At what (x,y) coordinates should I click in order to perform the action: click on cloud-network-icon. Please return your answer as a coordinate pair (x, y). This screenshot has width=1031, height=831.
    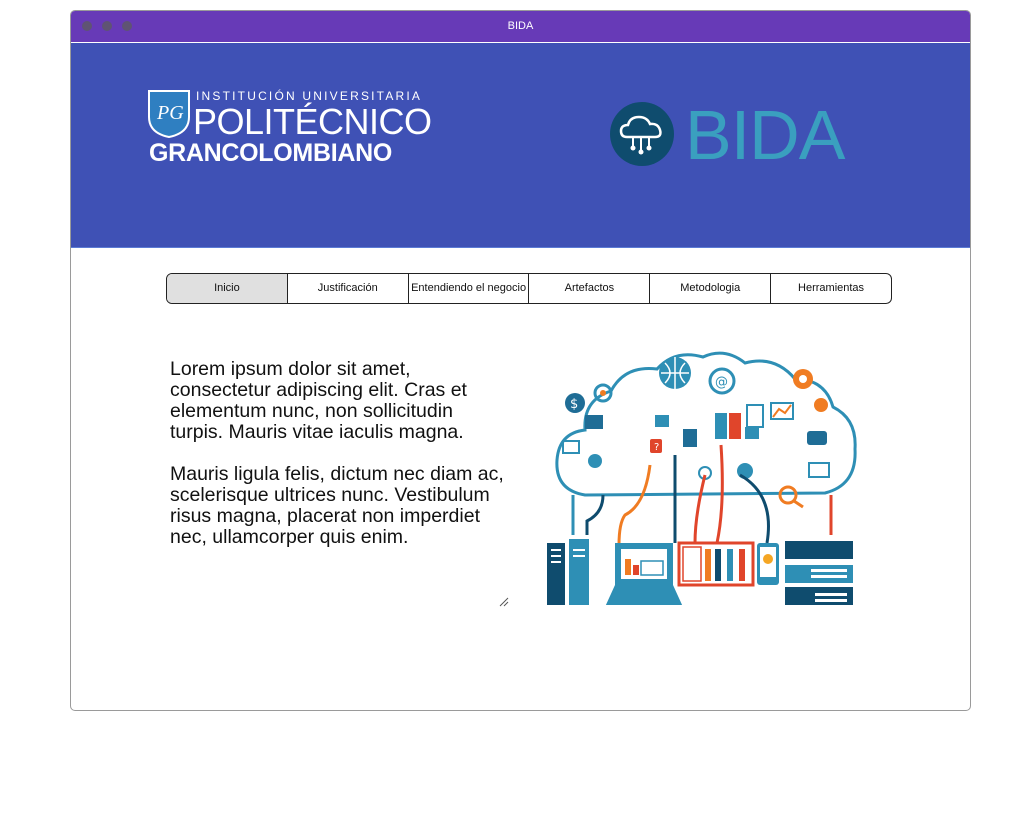
    Looking at the image, I should click on (642, 134).